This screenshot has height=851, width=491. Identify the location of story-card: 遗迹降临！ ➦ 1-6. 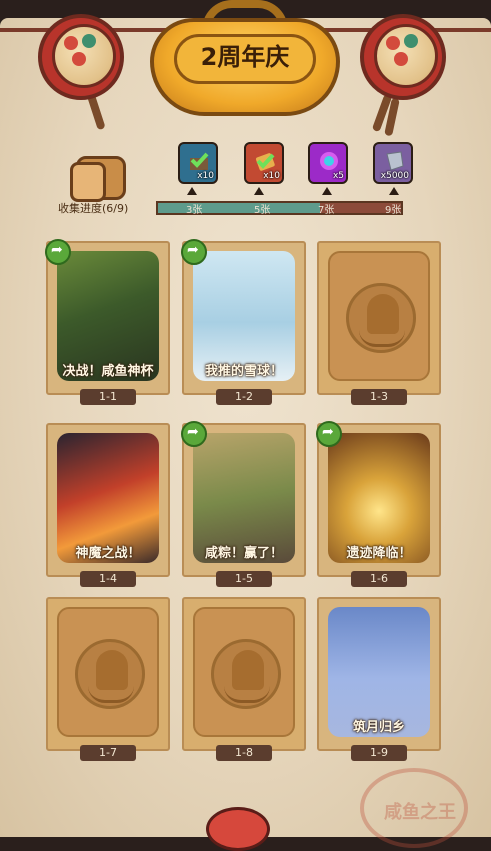
(378, 504).